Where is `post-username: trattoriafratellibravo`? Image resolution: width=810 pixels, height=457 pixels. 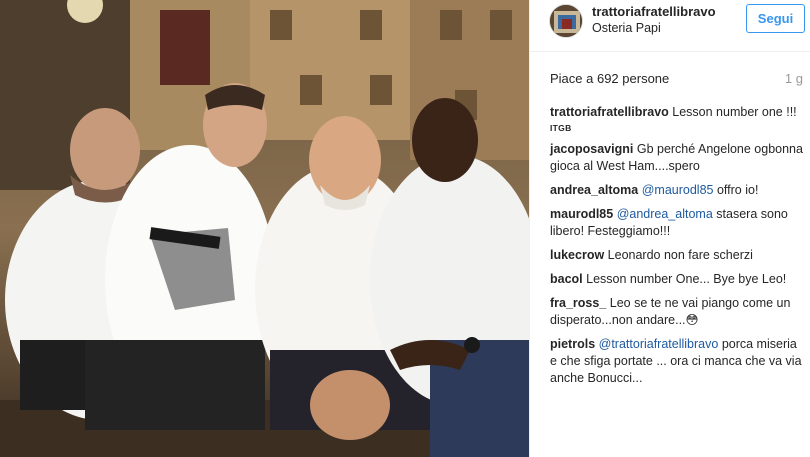
post-username: trattoriafratellibravo is located at coordinates (654, 11).